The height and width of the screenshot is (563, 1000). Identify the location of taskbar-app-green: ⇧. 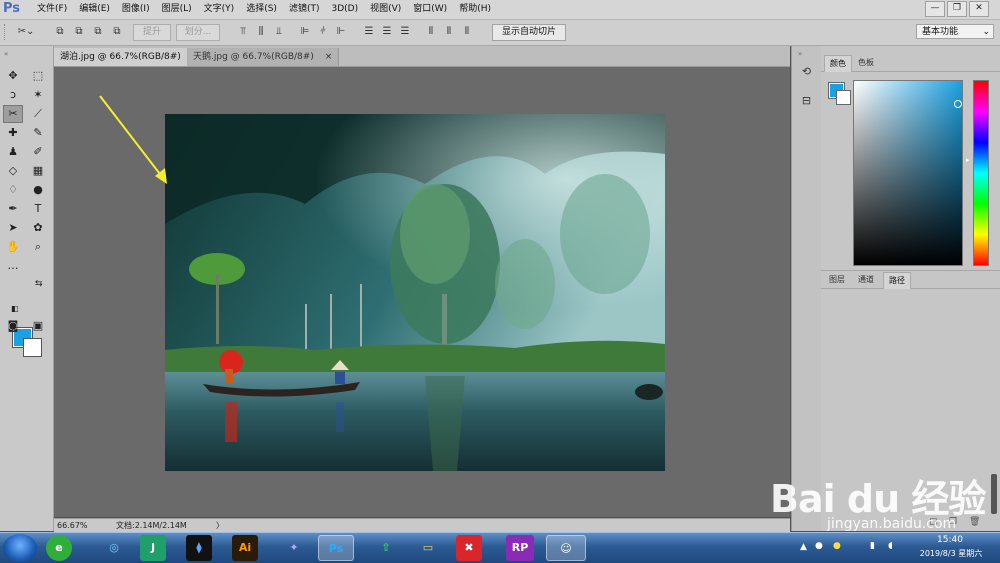
(386, 548).